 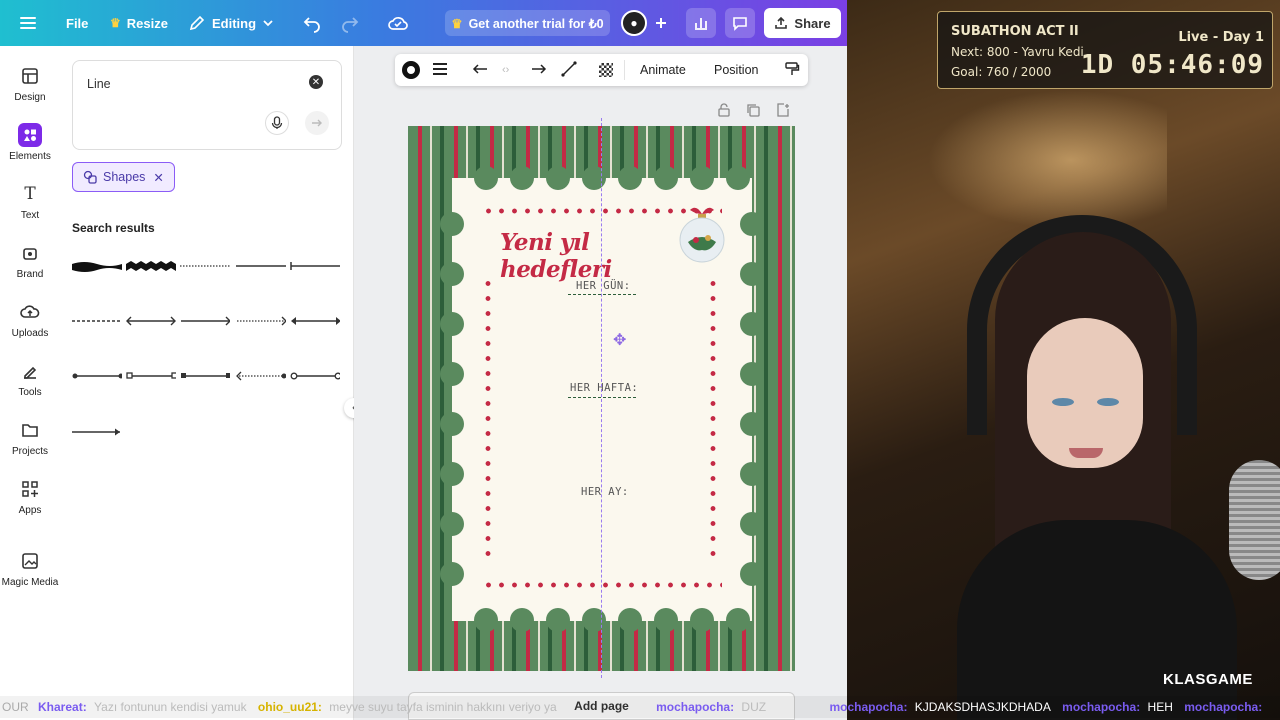 What do you see at coordinates (604, 388) in the screenshot?
I see `label-her-hafta: HER HAFTA:` at bounding box center [604, 388].